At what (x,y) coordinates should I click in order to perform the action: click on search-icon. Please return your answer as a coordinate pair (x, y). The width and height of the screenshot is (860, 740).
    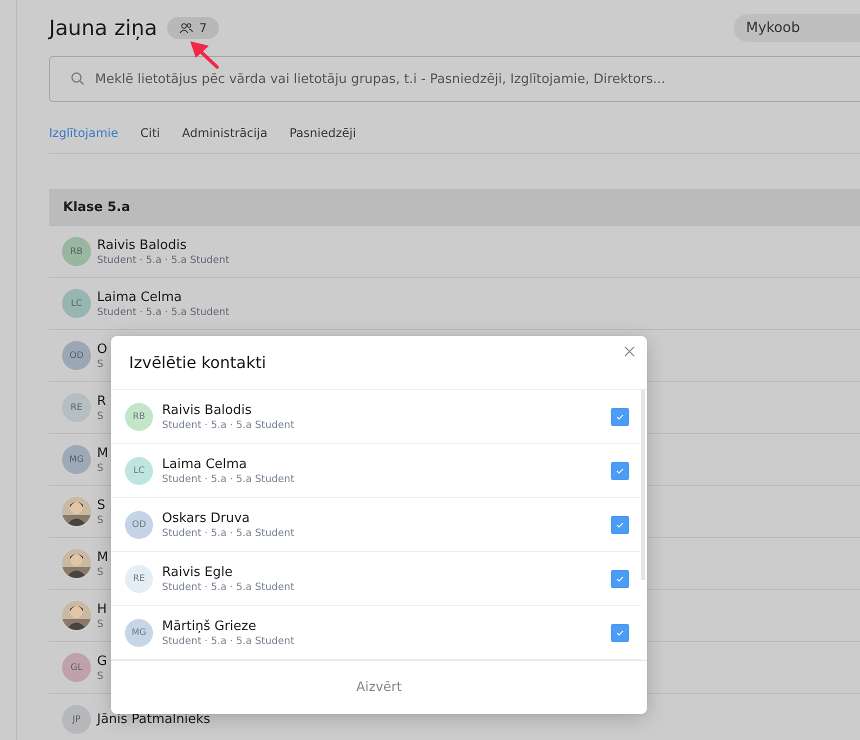
    Looking at the image, I should click on (77, 78).